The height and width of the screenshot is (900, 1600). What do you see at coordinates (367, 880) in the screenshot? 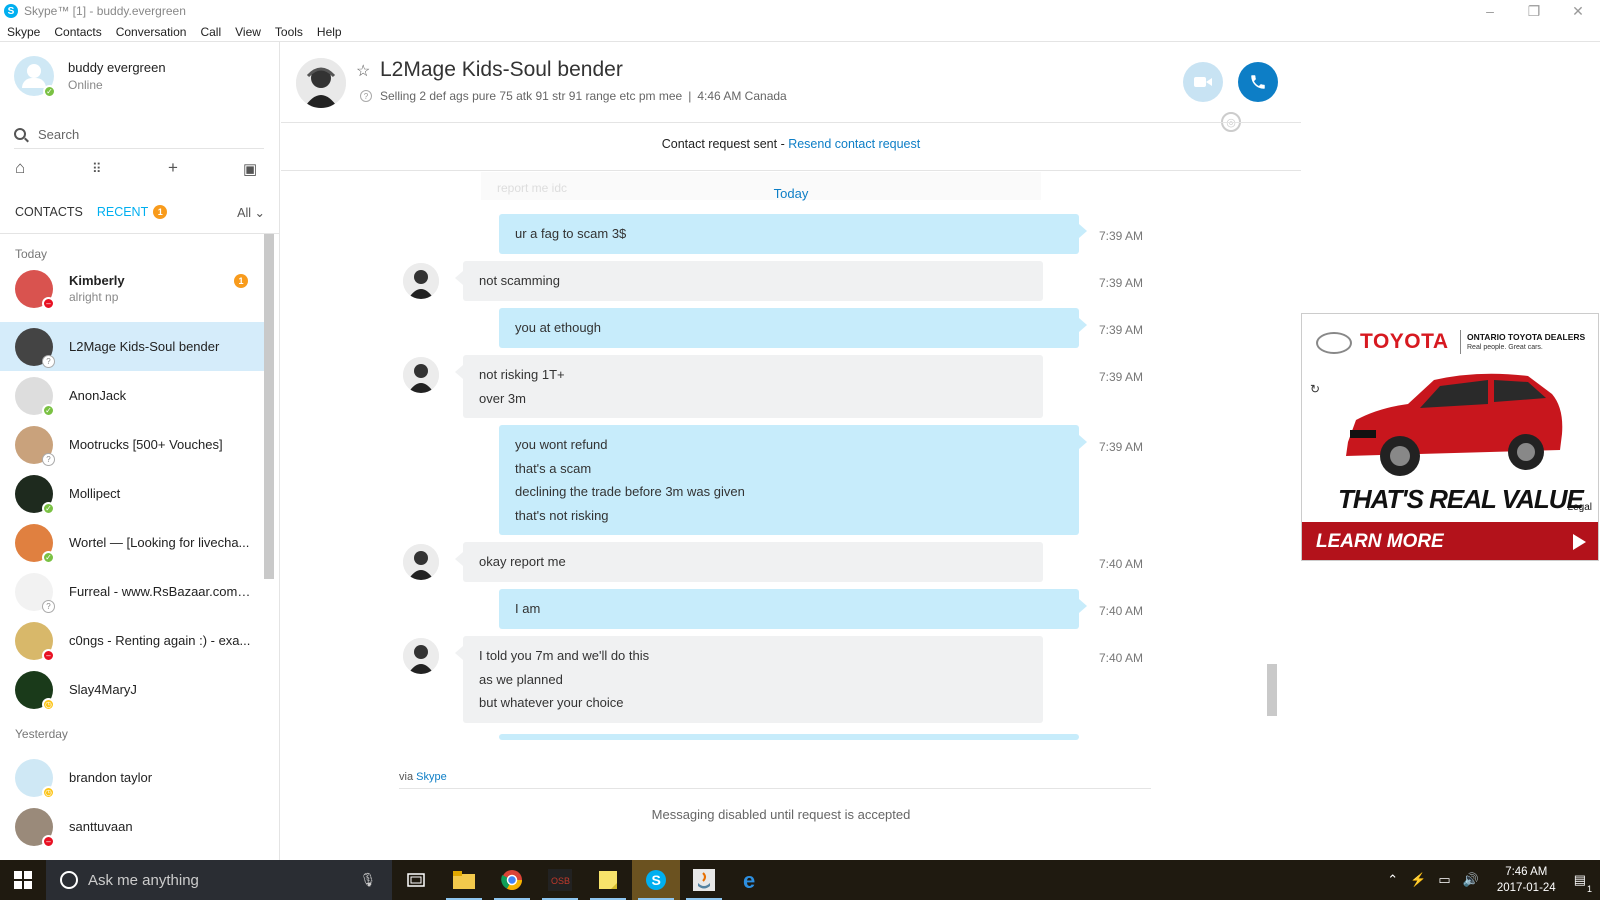
I see `microphone-icon: 🎙` at bounding box center [367, 880].